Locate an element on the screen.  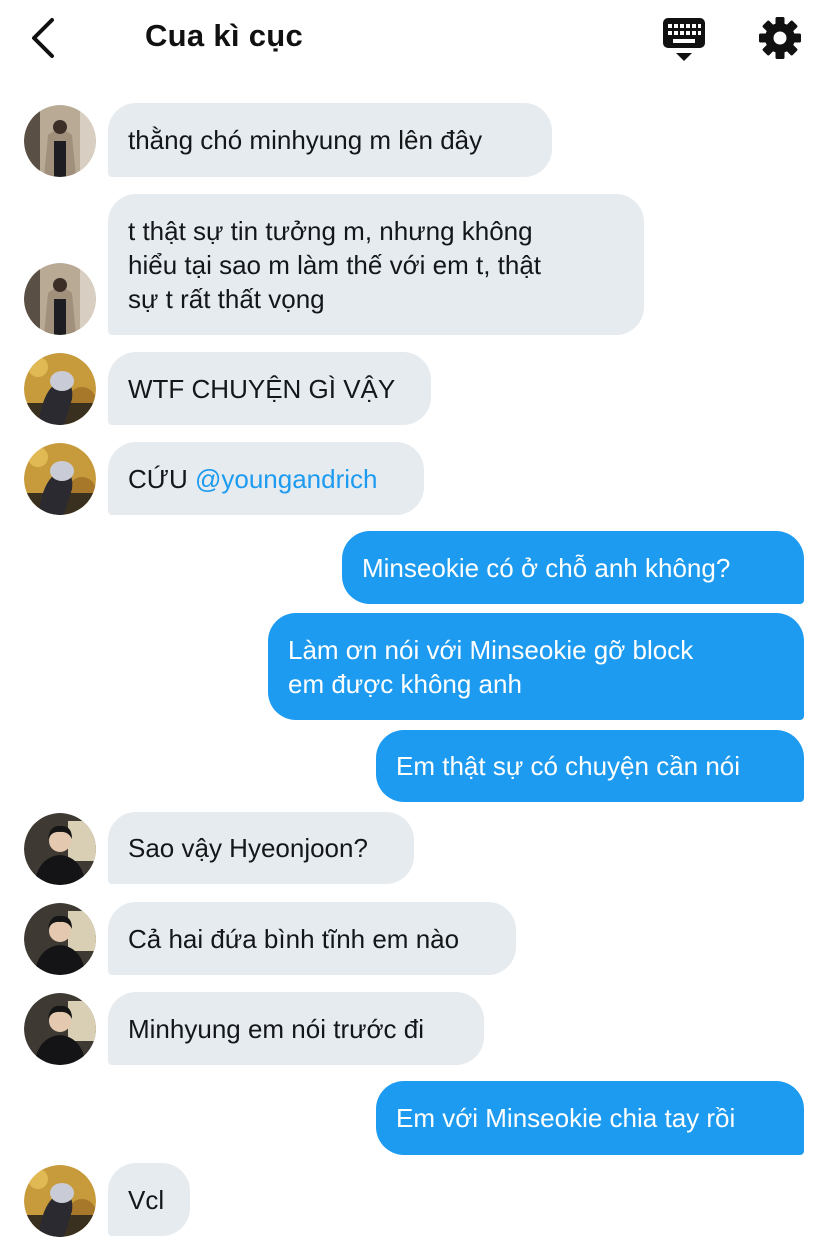
message-bubble: Minhyung em nói trước đi is located at coordinates (296, 1028).